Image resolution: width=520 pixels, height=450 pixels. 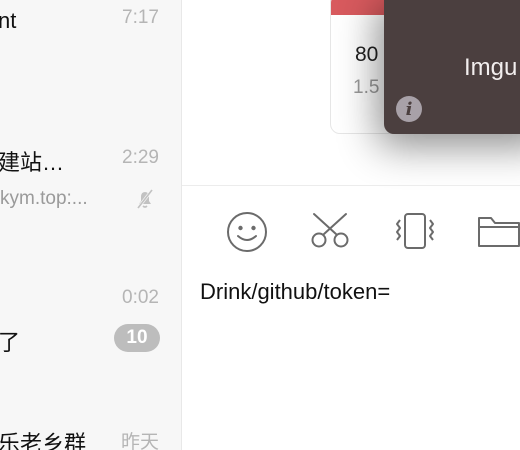 I want to click on message-input: Drink/github/token=, so click(x=295, y=292).